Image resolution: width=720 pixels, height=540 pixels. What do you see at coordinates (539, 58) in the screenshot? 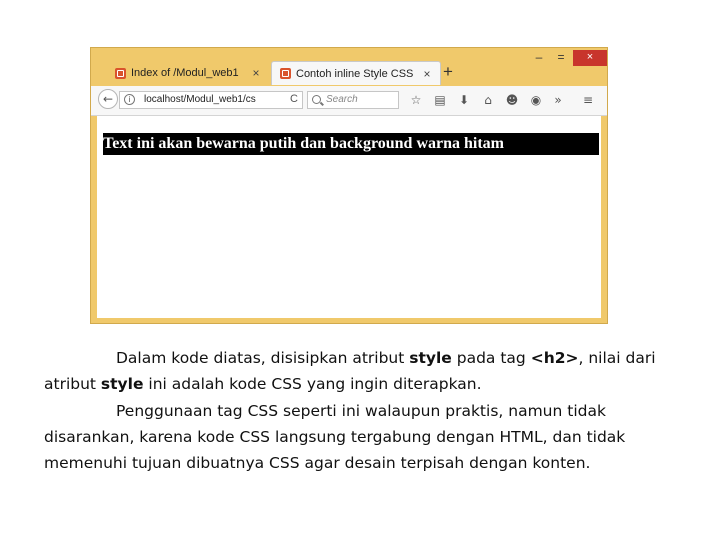
I see `minimize-button: –` at bounding box center [539, 58].